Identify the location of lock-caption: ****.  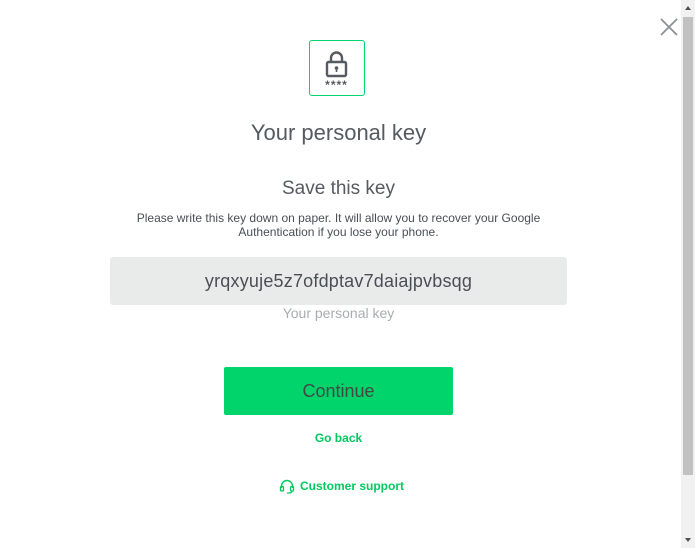
(336, 85).